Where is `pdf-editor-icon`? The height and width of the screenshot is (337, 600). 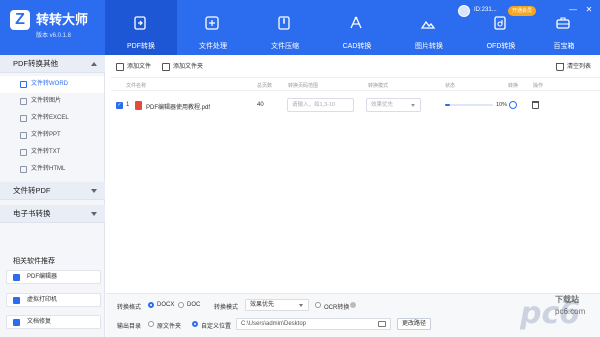
pdf-editor-icon is located at coordinates (16, 277).